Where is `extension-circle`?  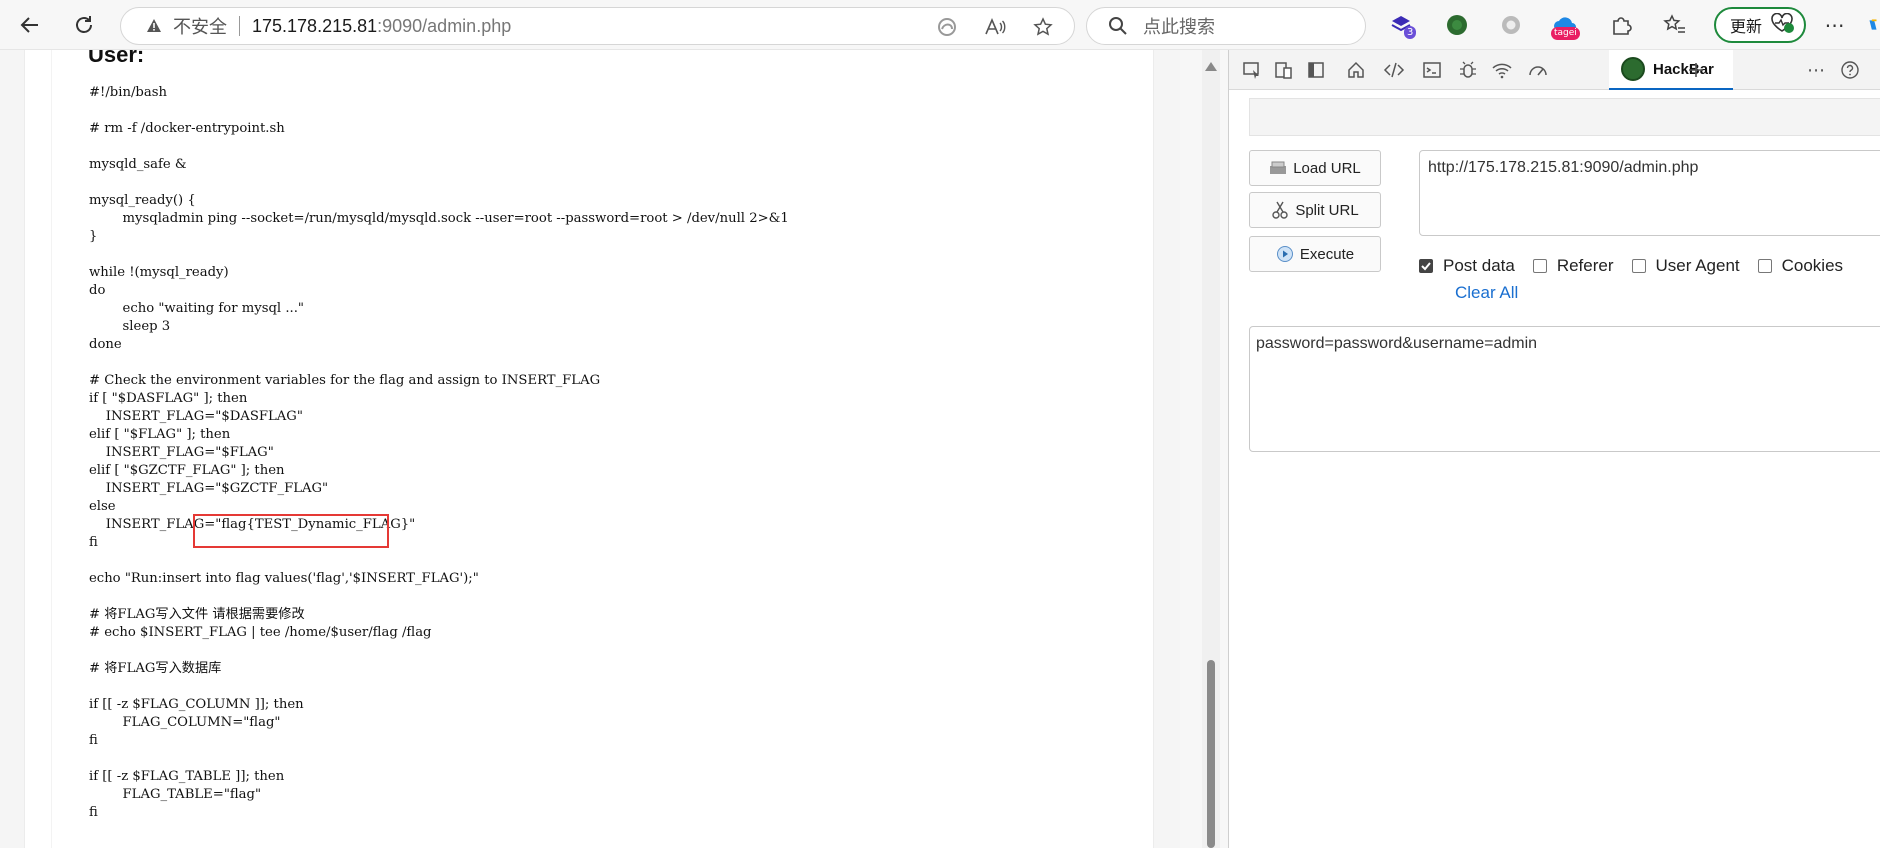 extension-circle is located at coordinates (1511, 25).